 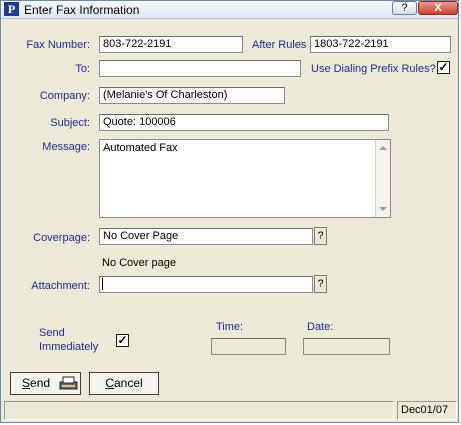 What do you see at coordinates (244, 122) in the screenshot?
I see `subject-input: Quote: 100006` at bounding box center [244, 122].